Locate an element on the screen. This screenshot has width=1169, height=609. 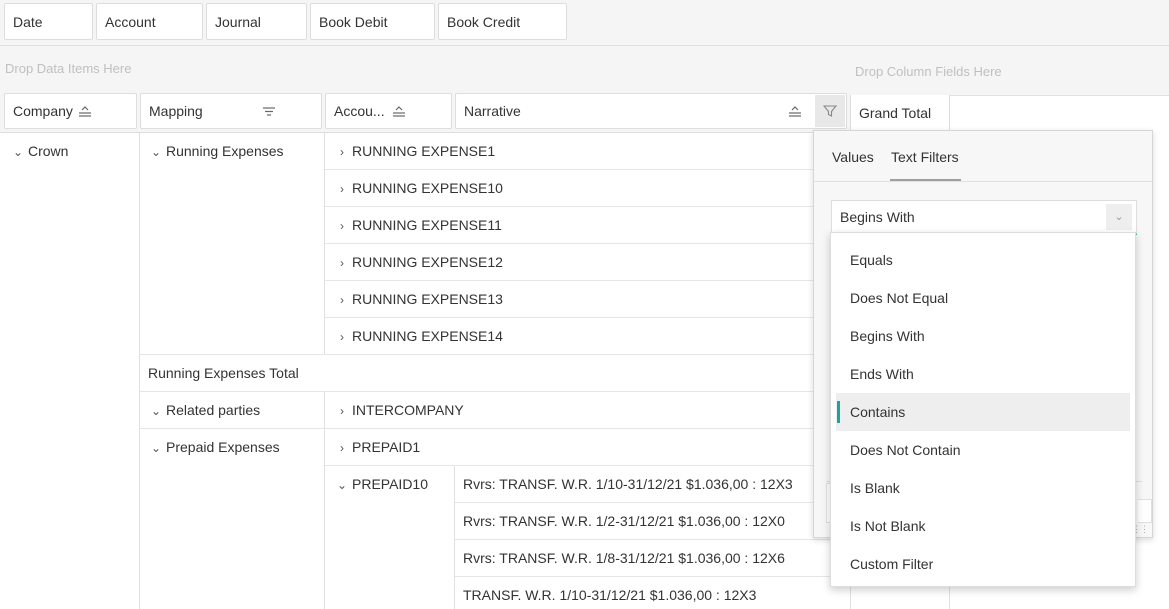
field-chip-date: Date is located at coordinates (48, 21).